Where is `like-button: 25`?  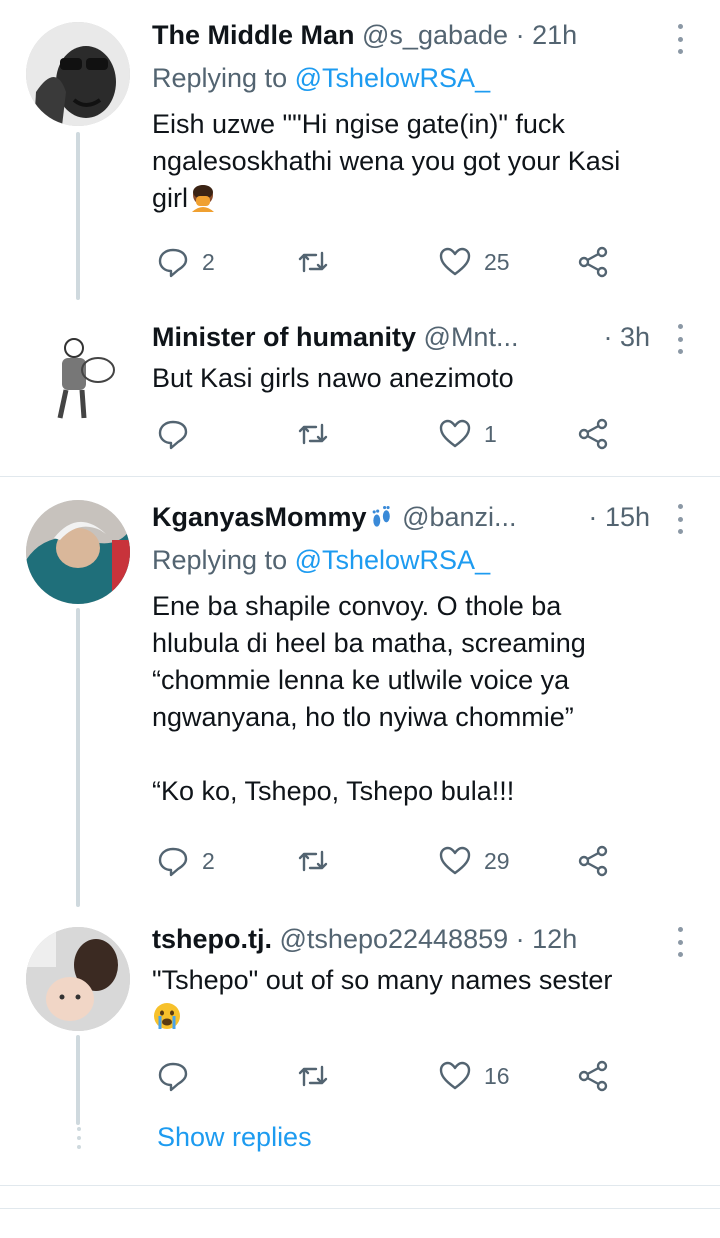 like-button: 25 is located at coordinates (474, 262).